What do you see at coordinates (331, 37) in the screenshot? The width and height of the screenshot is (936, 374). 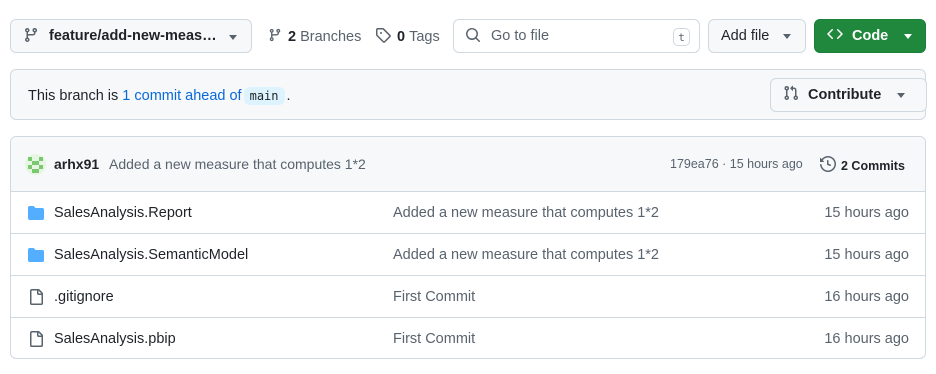 I see `branches-label: Branches` at bounding box center [331, 37].